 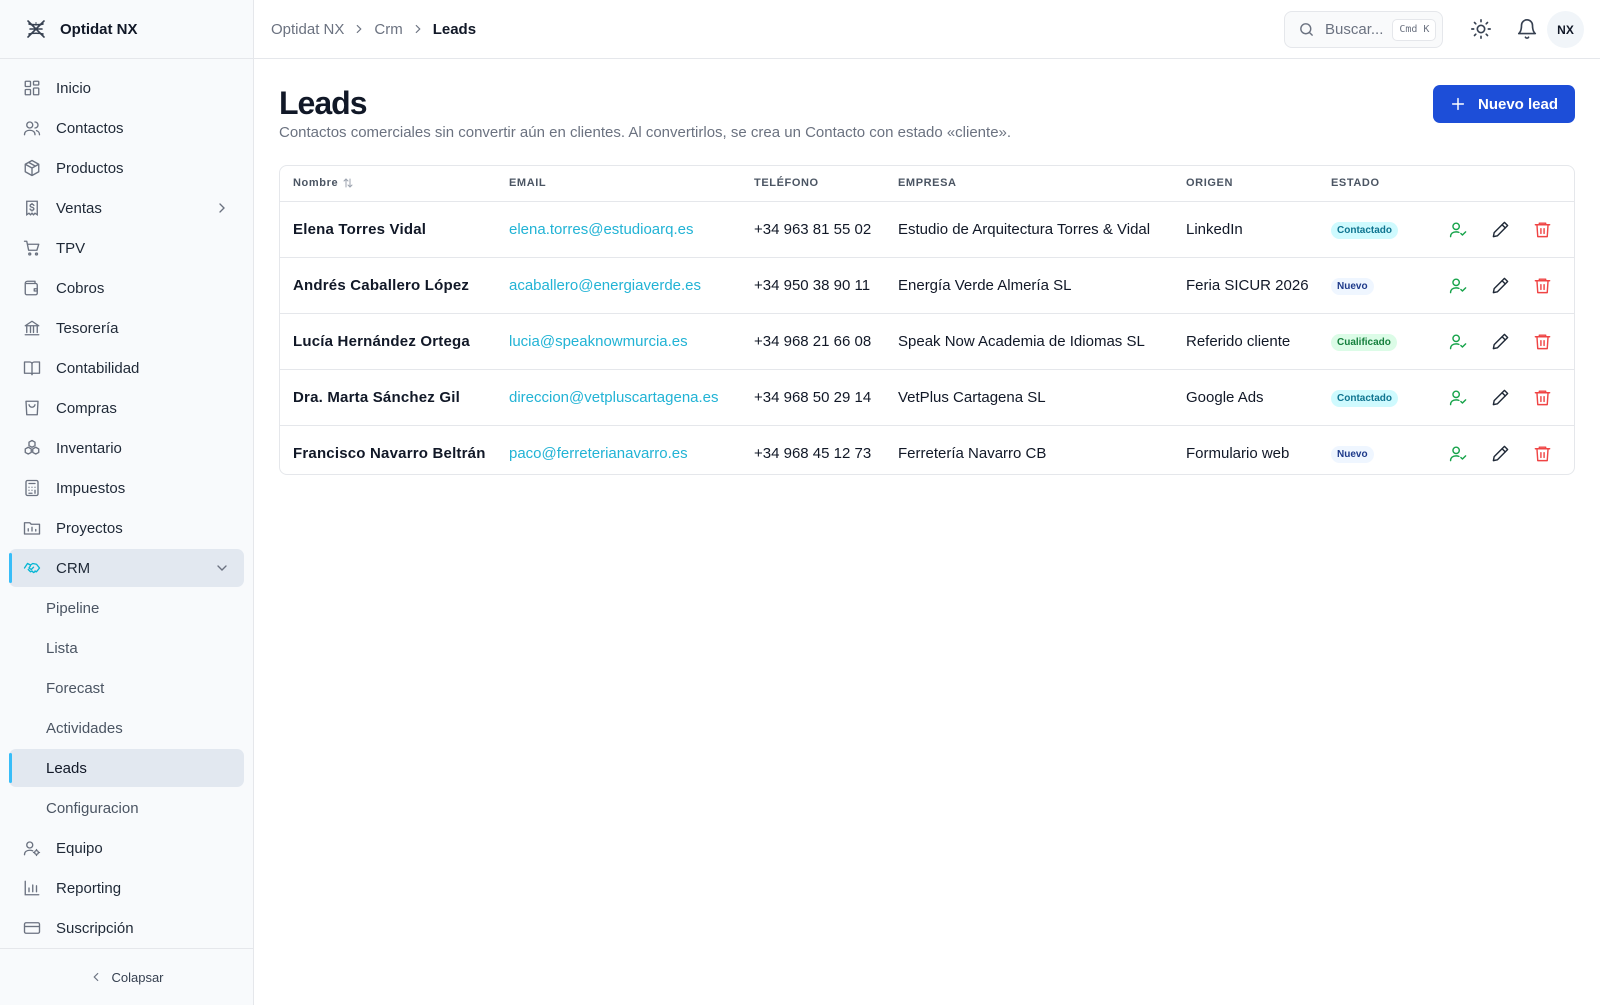 I want to click on sidebar-item-cobros: Cobros, so click(x=126, y=288).